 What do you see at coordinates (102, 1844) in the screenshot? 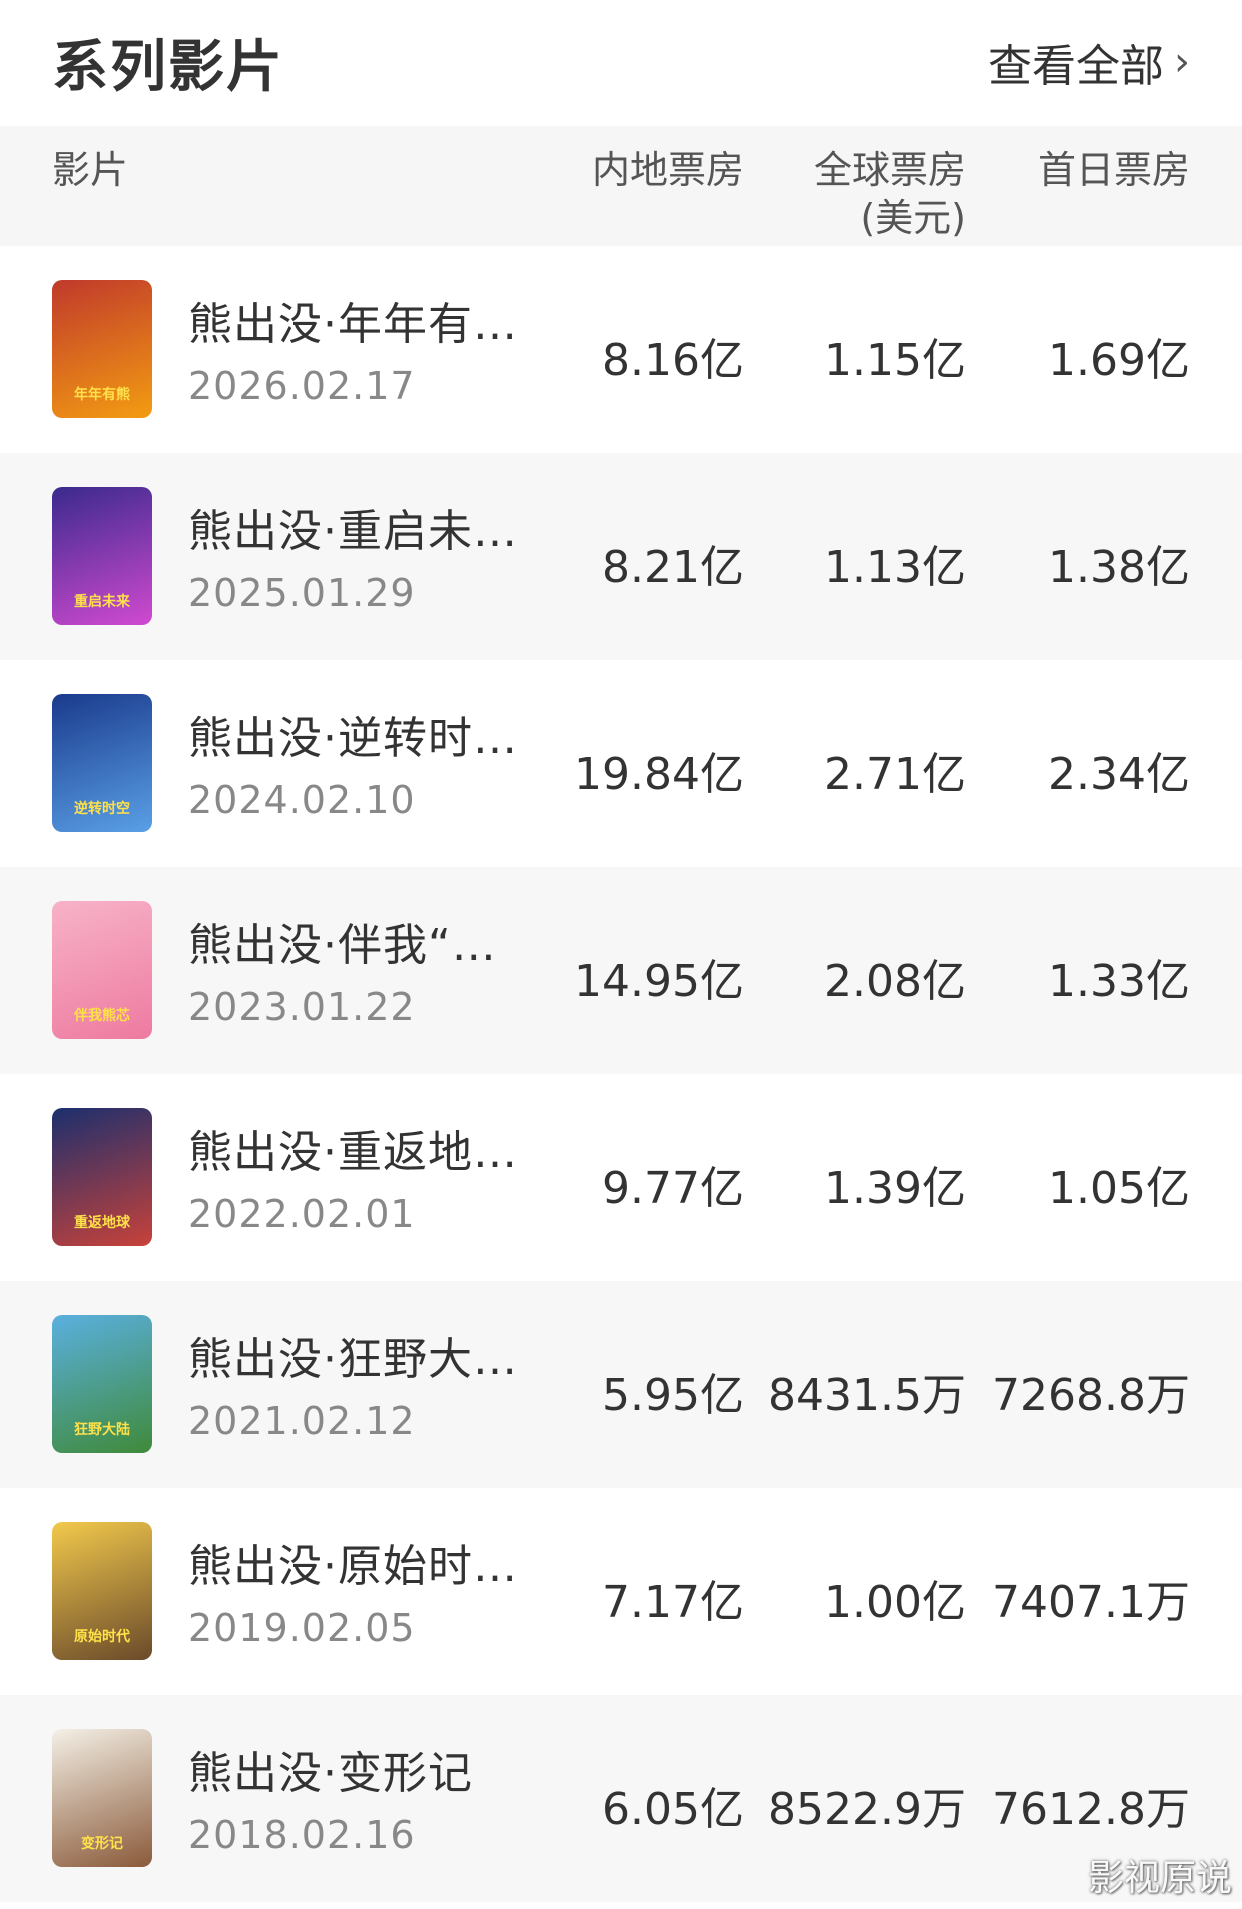
I see `poster-label: 变形记` at bounding box center [102, 1844].